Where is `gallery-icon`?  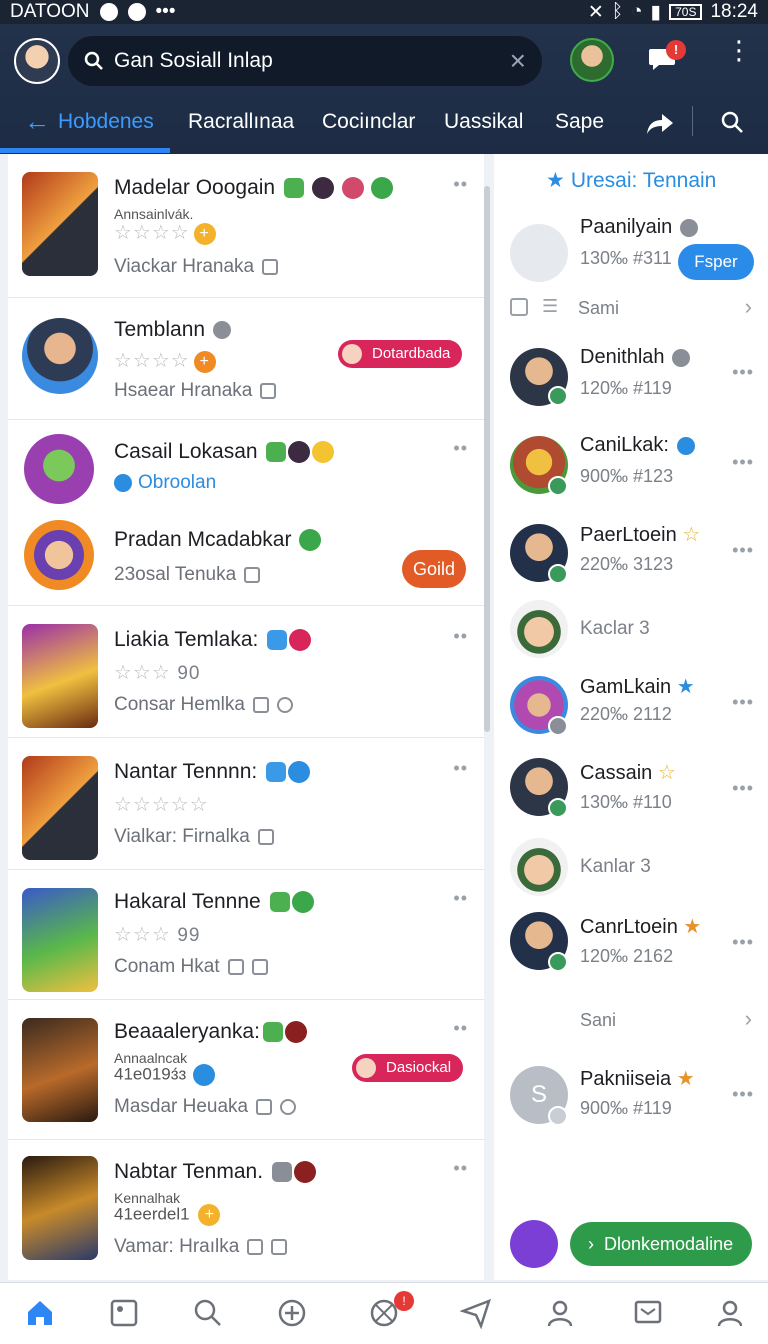 gallery-icon is located at coordinates (124, 1313).